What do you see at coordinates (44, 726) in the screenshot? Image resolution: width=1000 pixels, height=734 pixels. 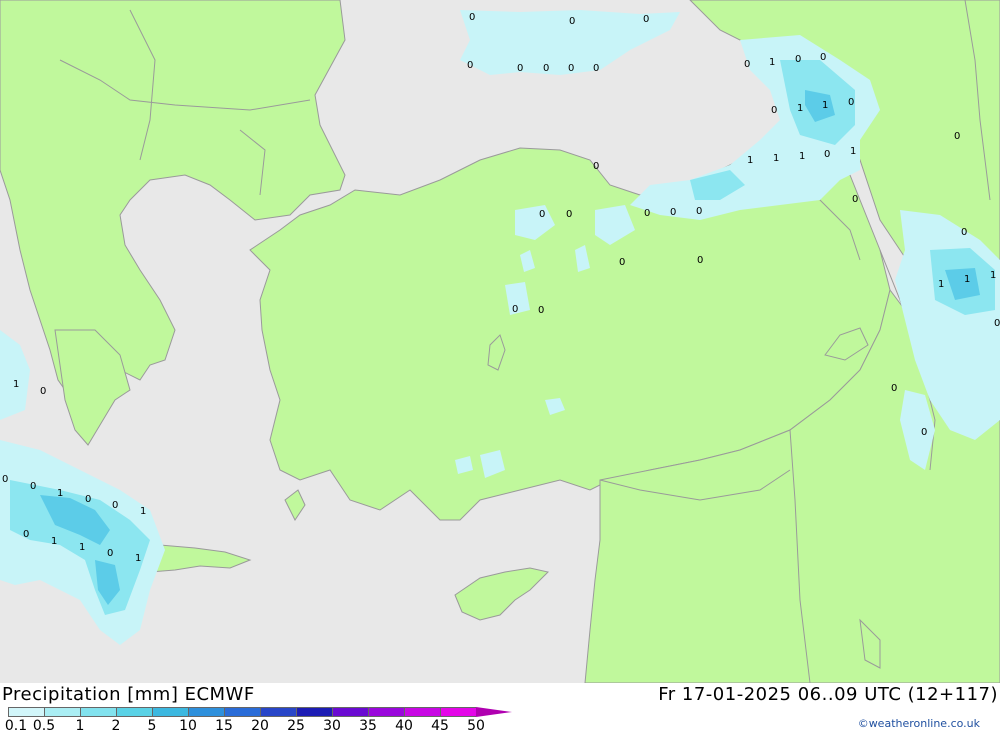 I see `legend-tick-label: 0.5` at bounding box center [44, 726].